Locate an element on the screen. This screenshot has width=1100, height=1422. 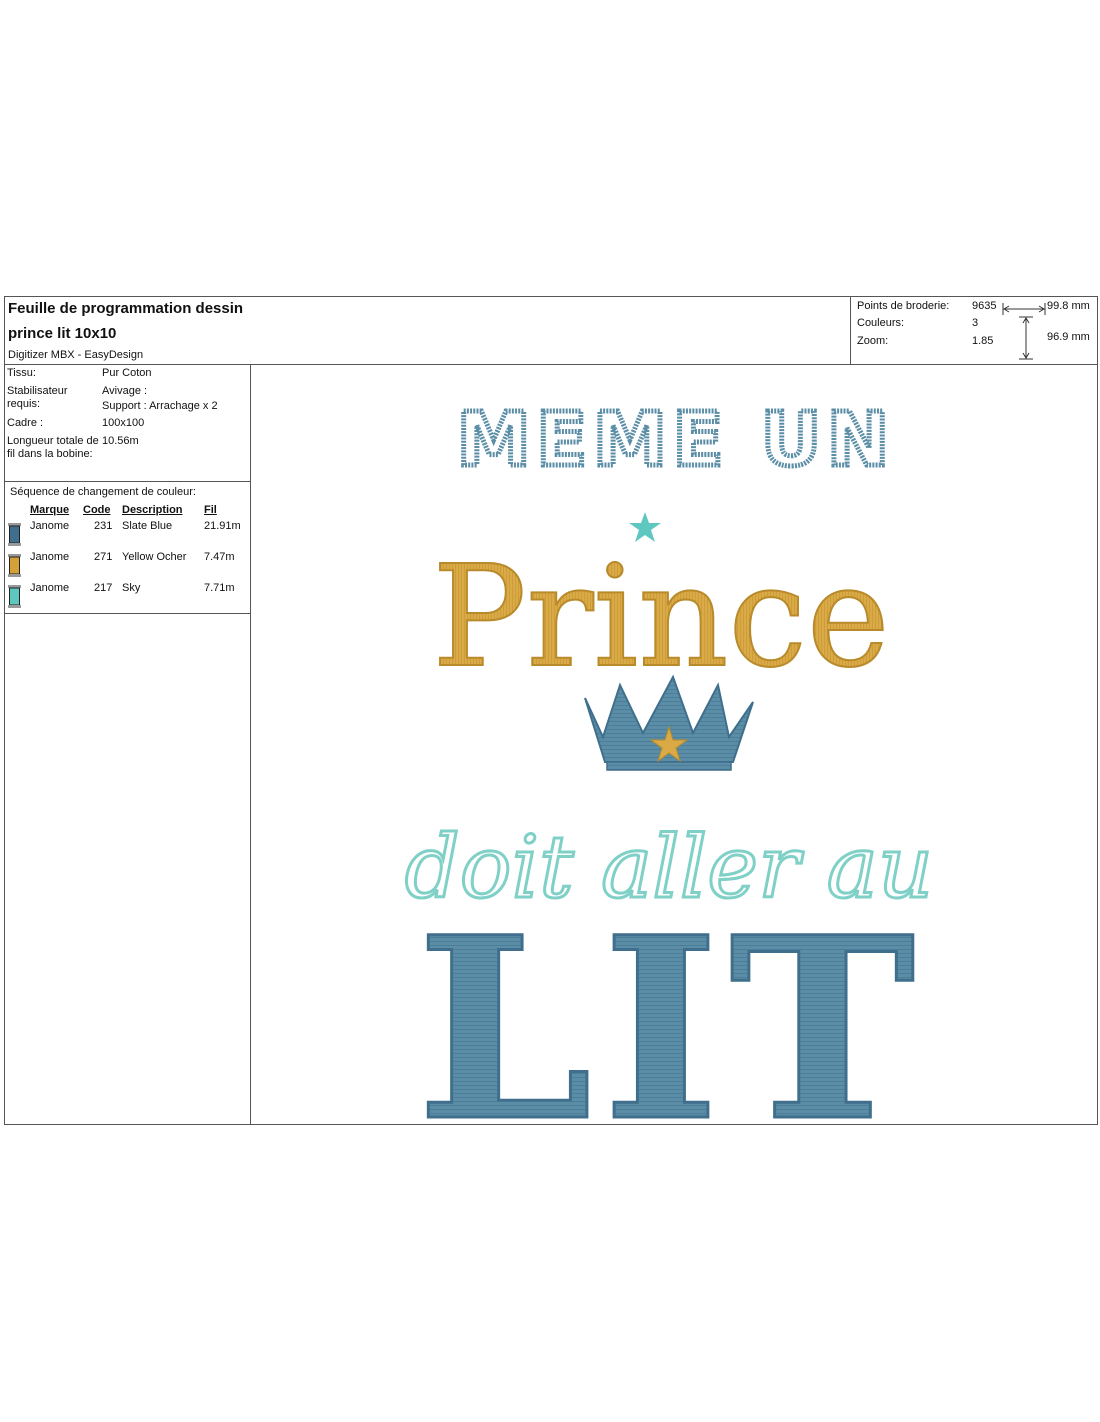
sheet-title: Feuille de programmation dessin is located at coordinates (126, 308).